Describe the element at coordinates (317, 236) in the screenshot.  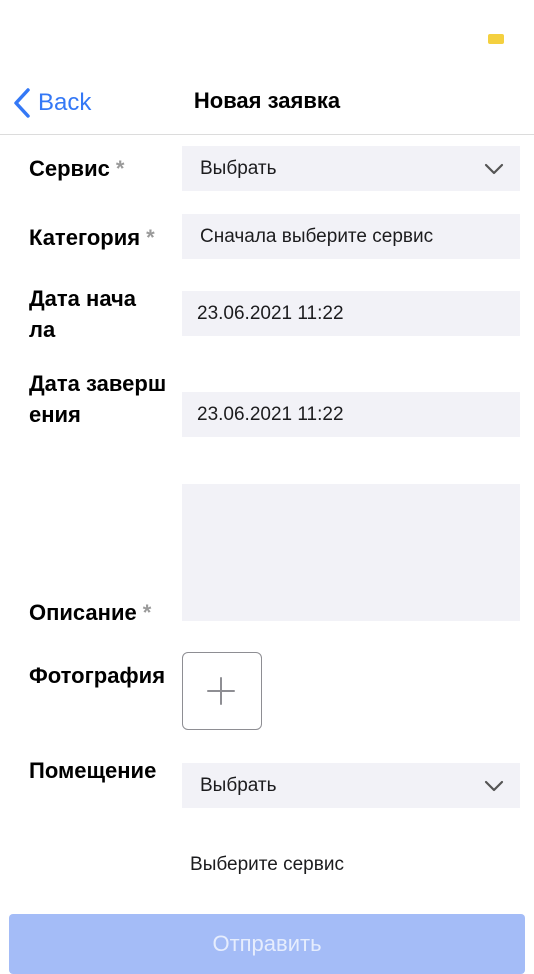
I see `category-value: Сначала выберите сервис` at that location.